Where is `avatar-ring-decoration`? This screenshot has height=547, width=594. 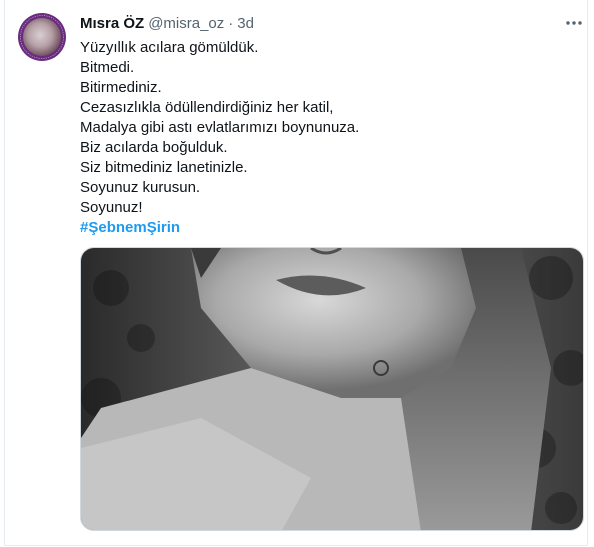
avatar-ring-decoration is located at coordinates (42, 37).